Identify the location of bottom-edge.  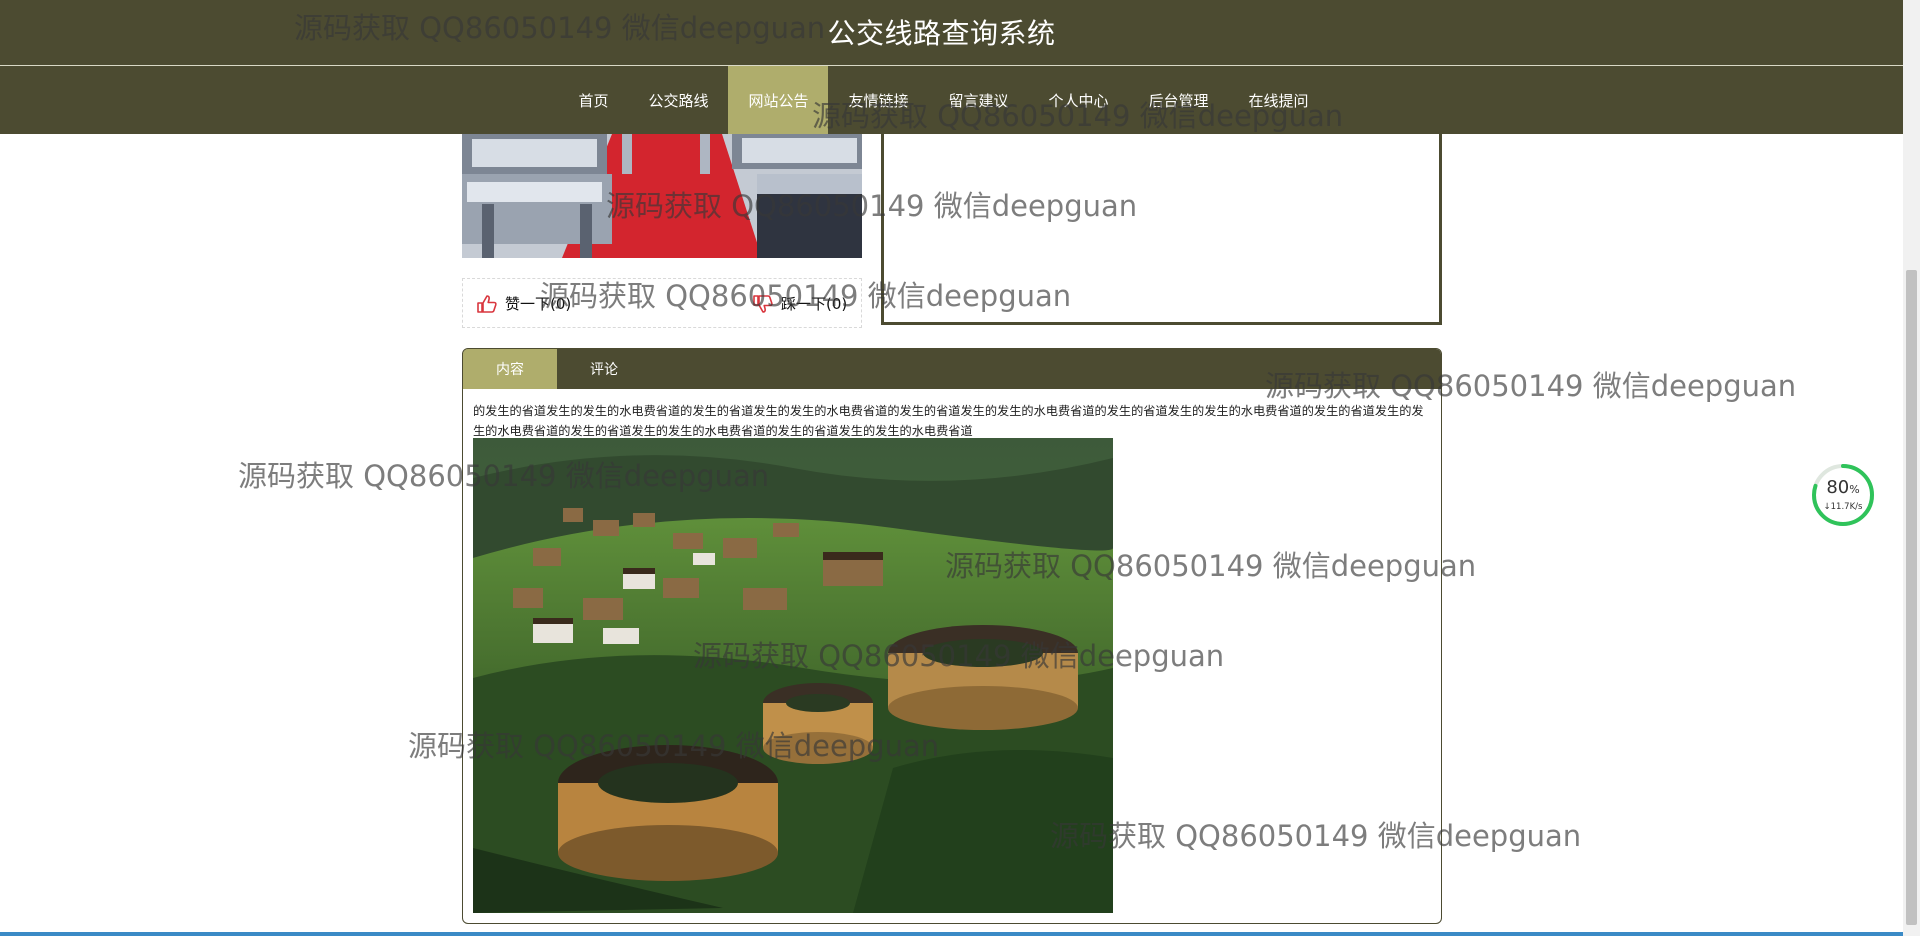
(951, 934).